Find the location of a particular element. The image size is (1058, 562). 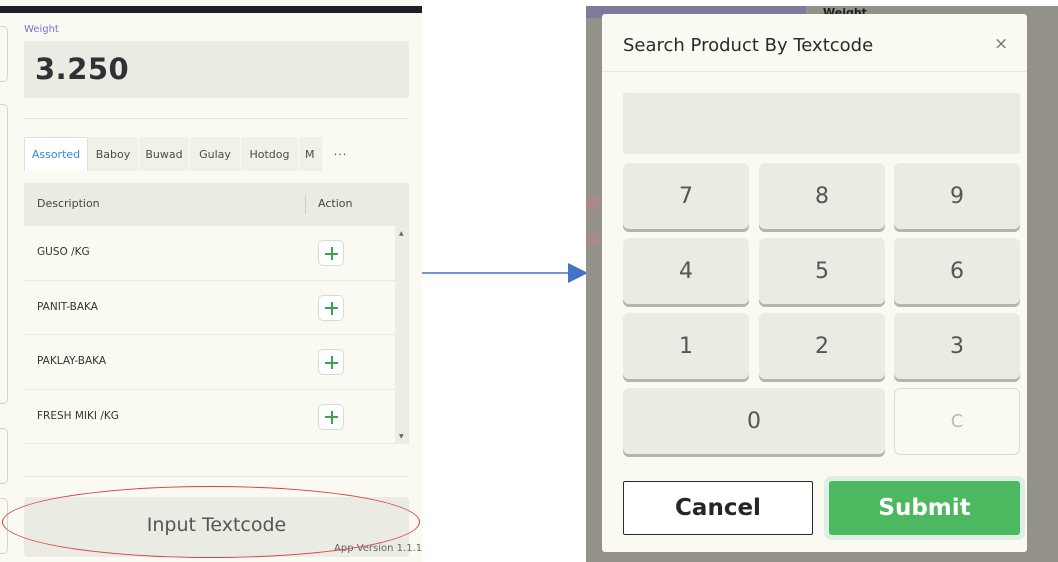

key-8: 8 is located at coordinates (822, 196).